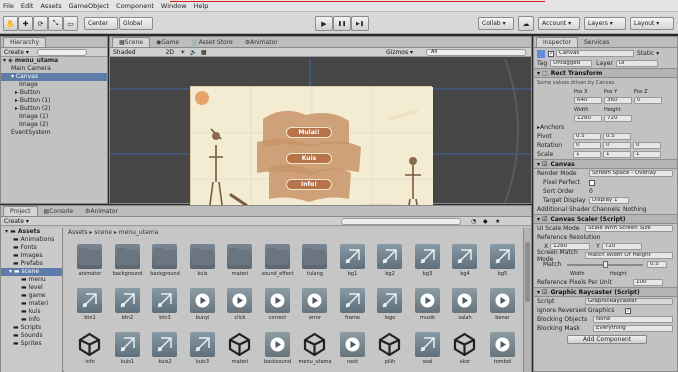 The image size is (678, 372). What do you see at coordinates (605, 264) in the screenshot?
I see `match-slider` at bounding box center [605, 264].